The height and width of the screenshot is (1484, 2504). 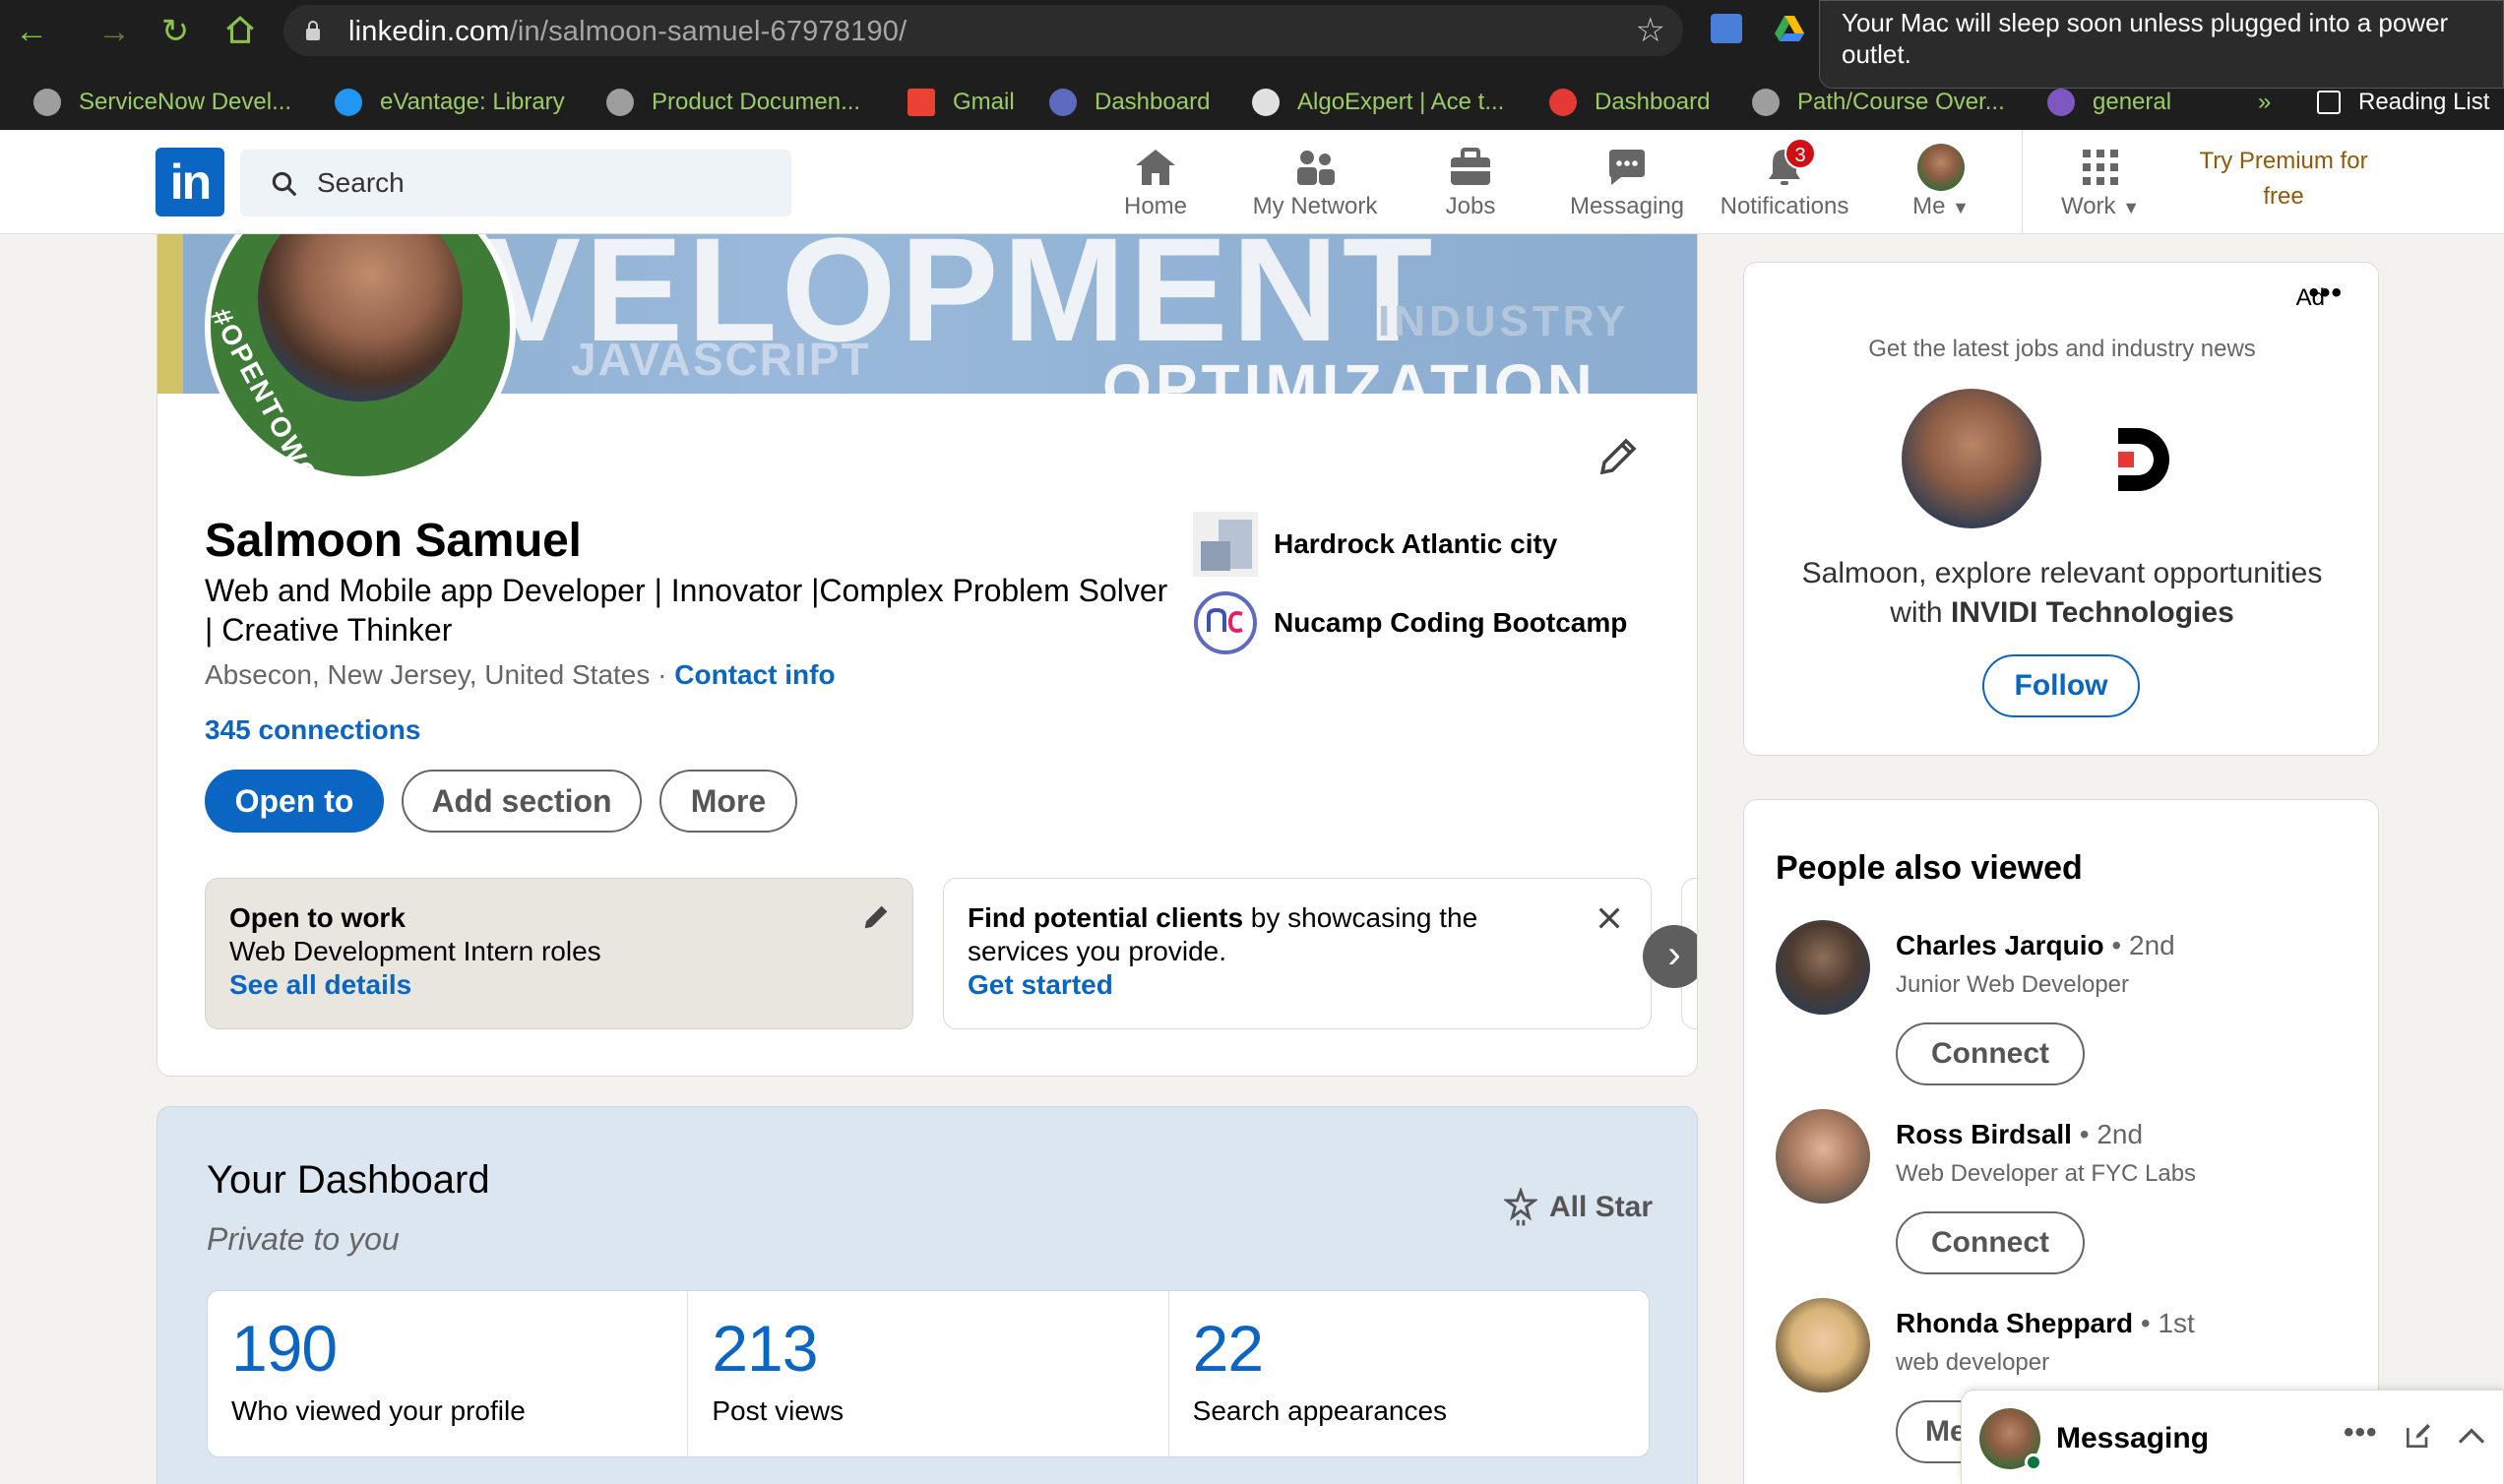 I want to click on add-section-button: Add section, so click(x=522, y=802).